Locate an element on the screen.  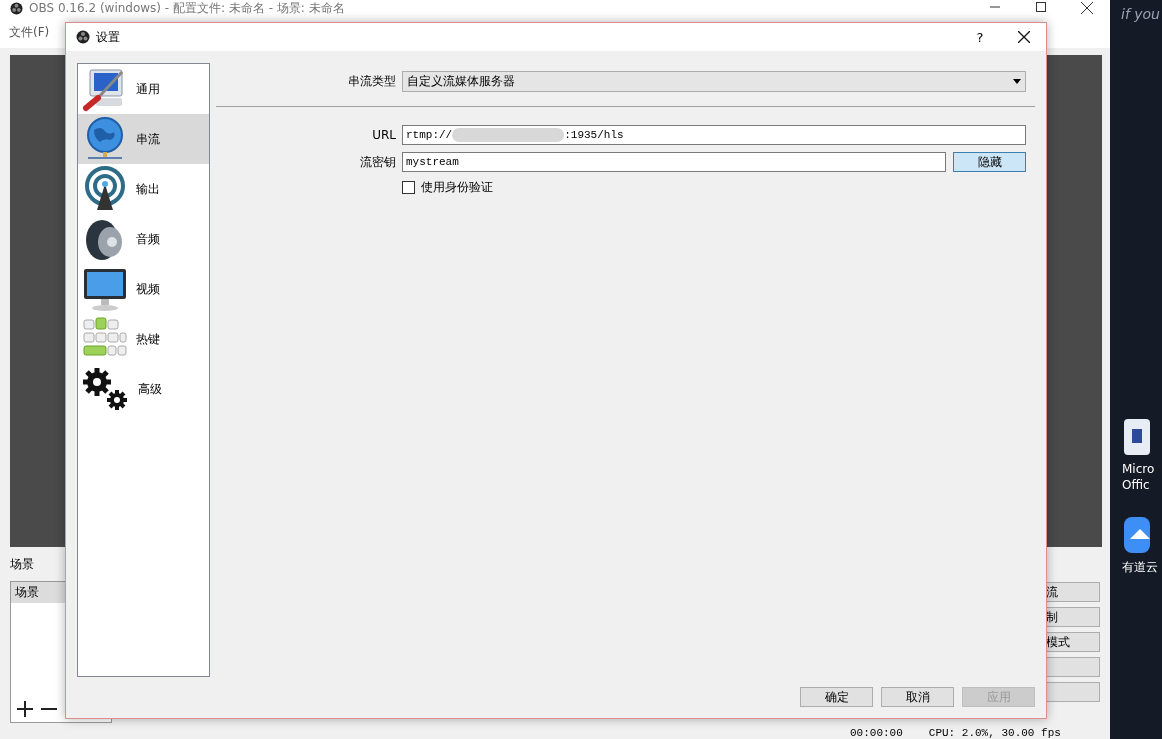
desktop-icon-label: Micro Offic is located at coordinates (1142, 477).